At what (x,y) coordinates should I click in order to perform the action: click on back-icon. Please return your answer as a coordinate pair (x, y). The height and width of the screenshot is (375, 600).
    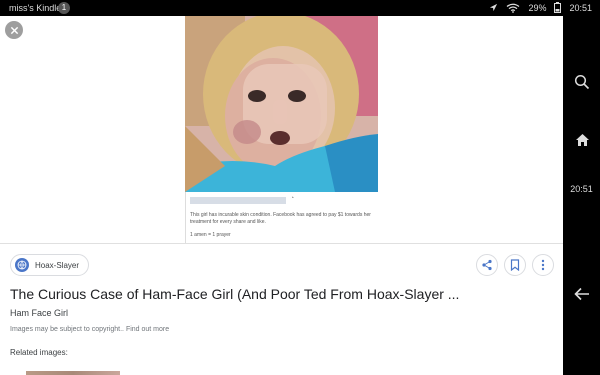
    Looking at the image, I should click on (581, 294).